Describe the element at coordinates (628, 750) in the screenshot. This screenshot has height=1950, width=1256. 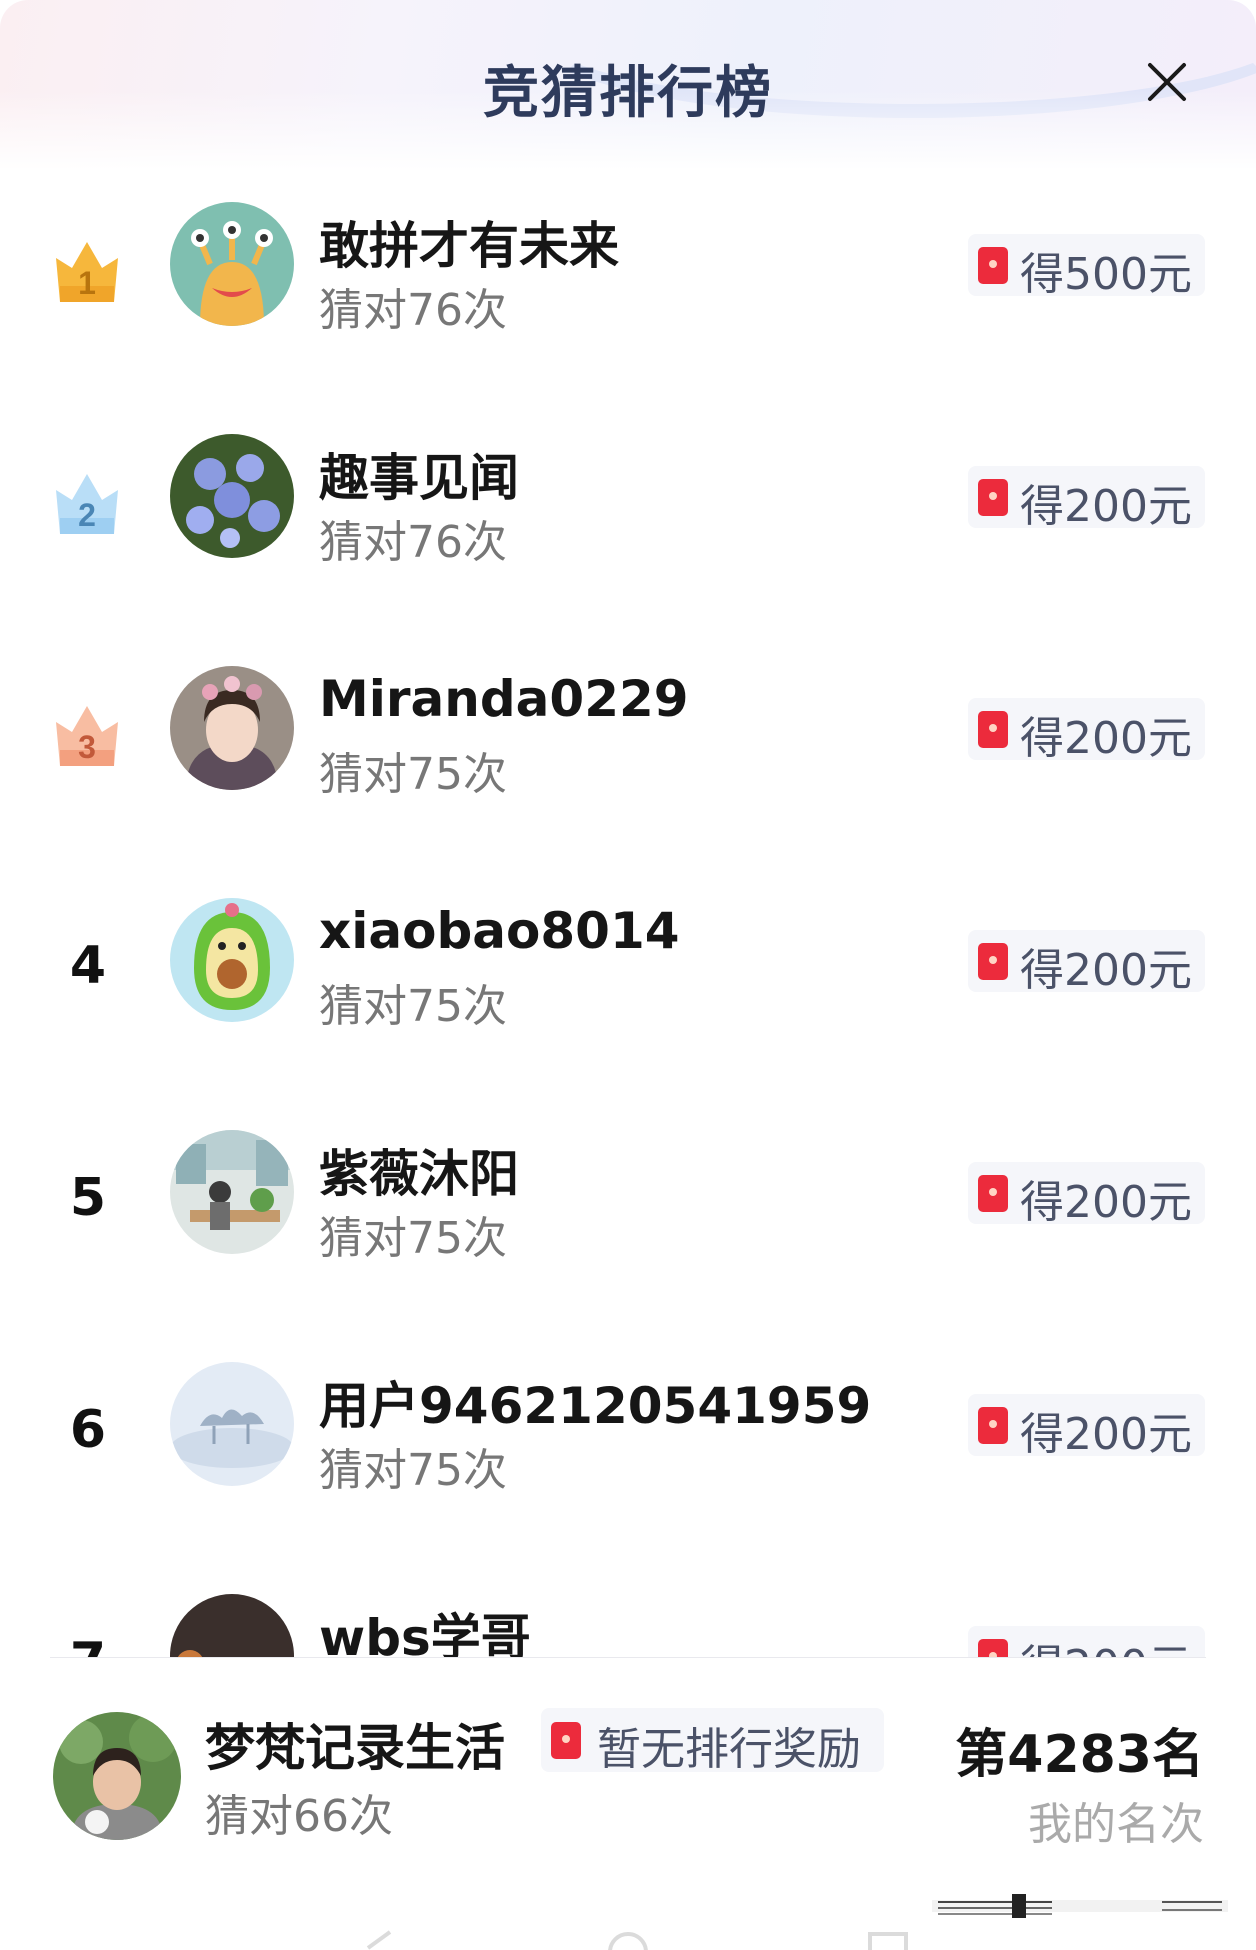
I see `leaderboard-row: 3 Miranda0229 猜对75次 得200元` at that location.